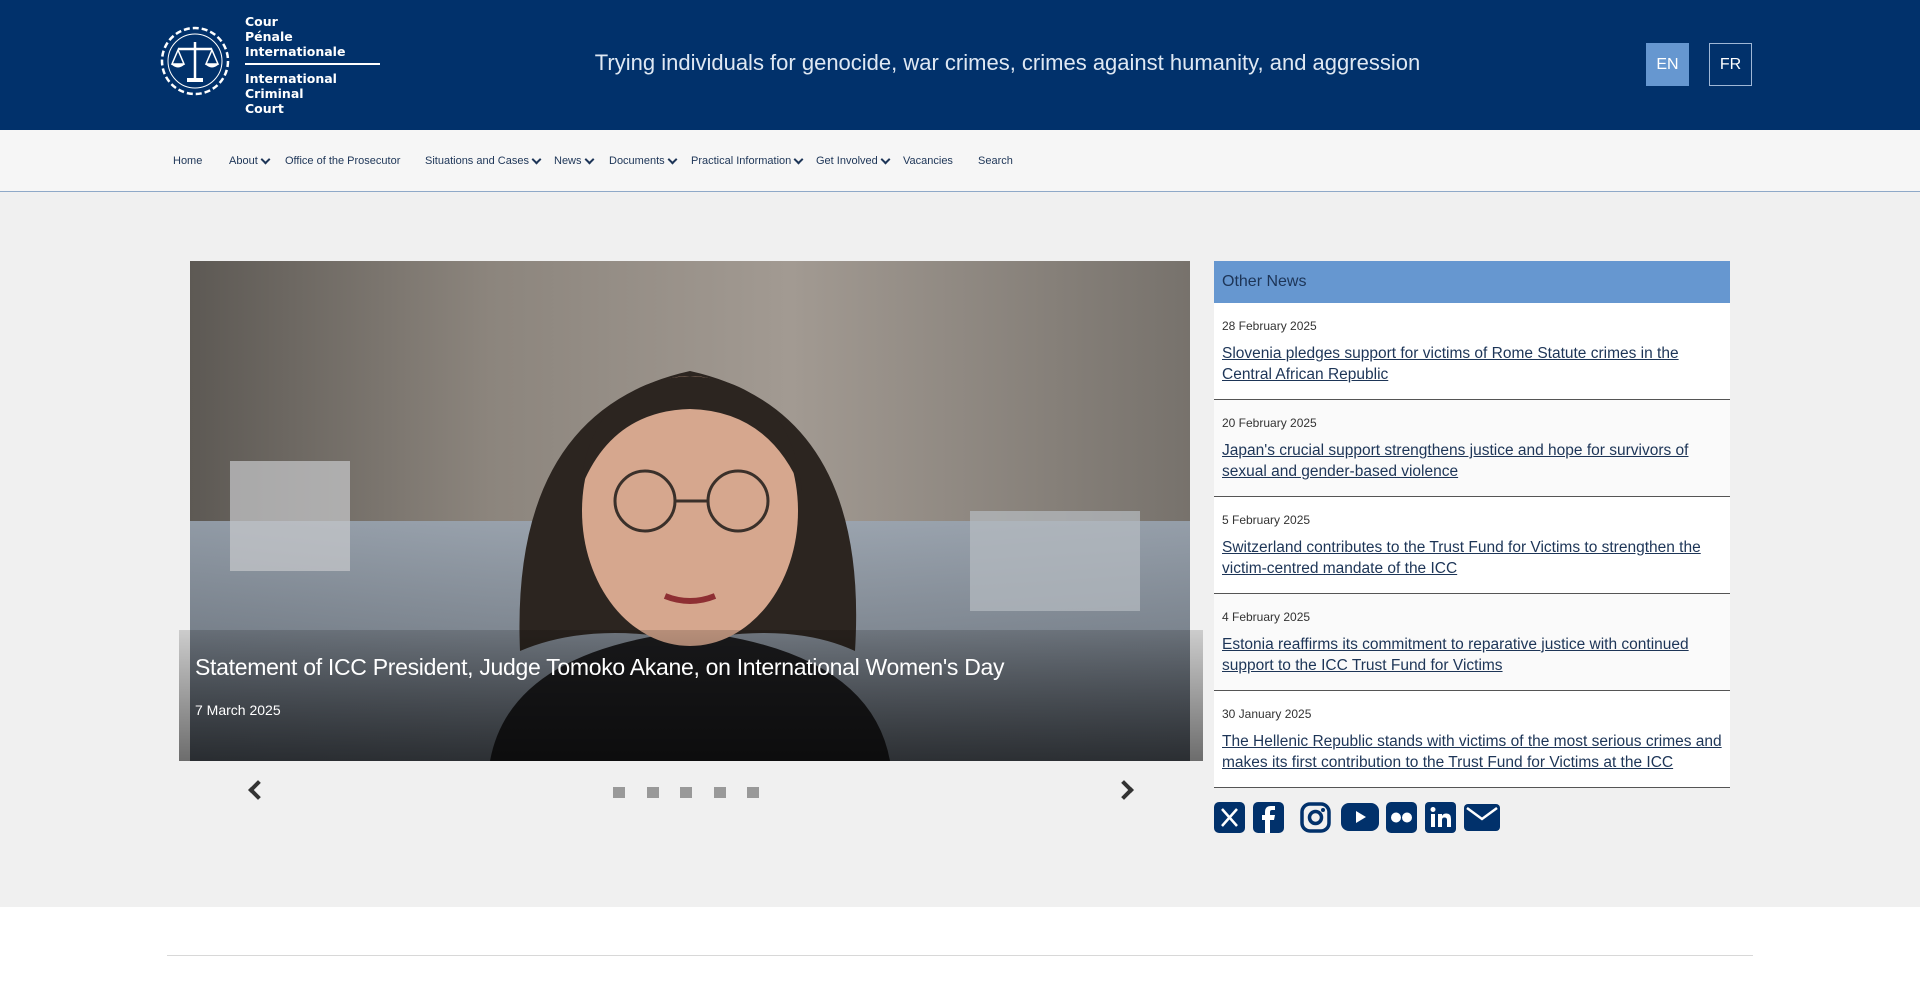  Describe the element at coordinates (274, 93) in the screenshot. I see `logo-line: Criminal` at that location.